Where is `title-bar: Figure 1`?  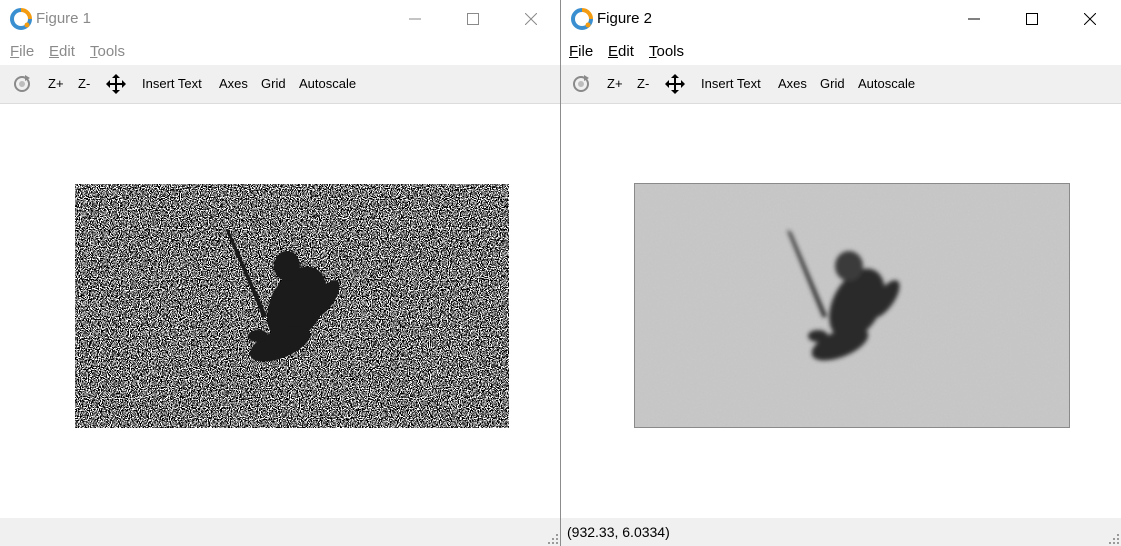
title-bar: Figure 1 is located at coordinates (280, 19).